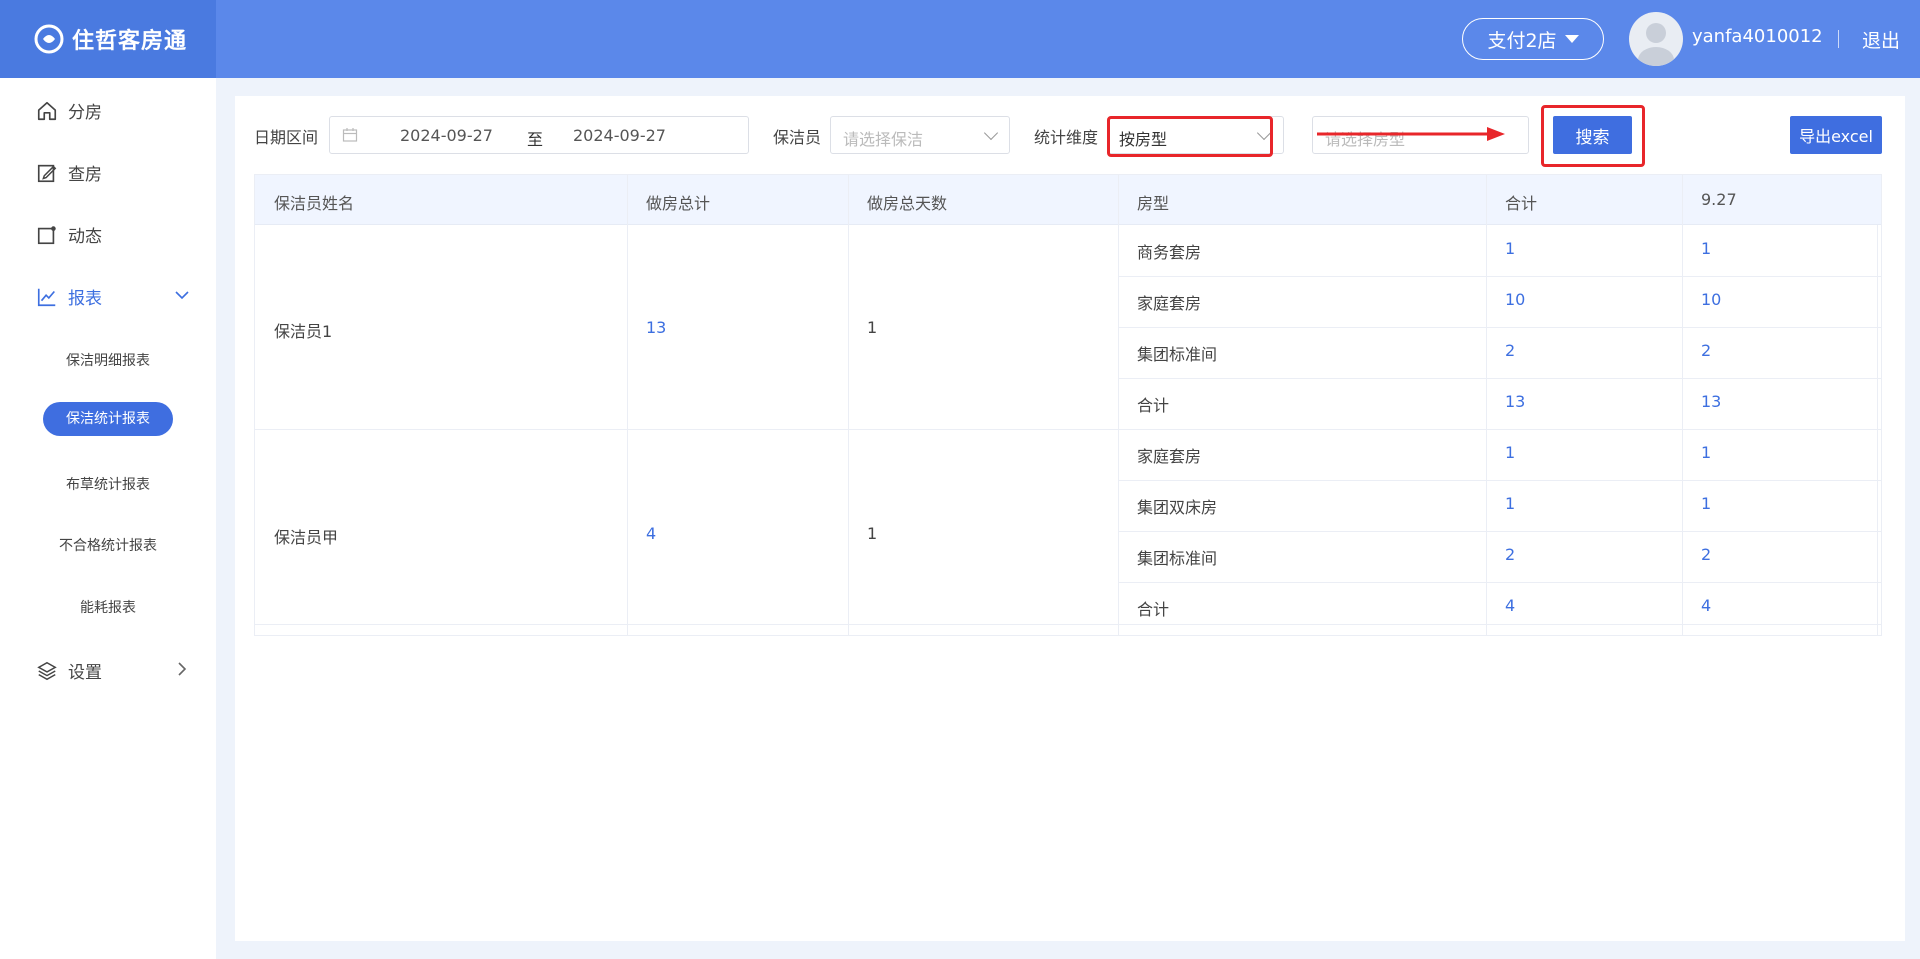  I want to click on edit-icon, so click(47, 173).